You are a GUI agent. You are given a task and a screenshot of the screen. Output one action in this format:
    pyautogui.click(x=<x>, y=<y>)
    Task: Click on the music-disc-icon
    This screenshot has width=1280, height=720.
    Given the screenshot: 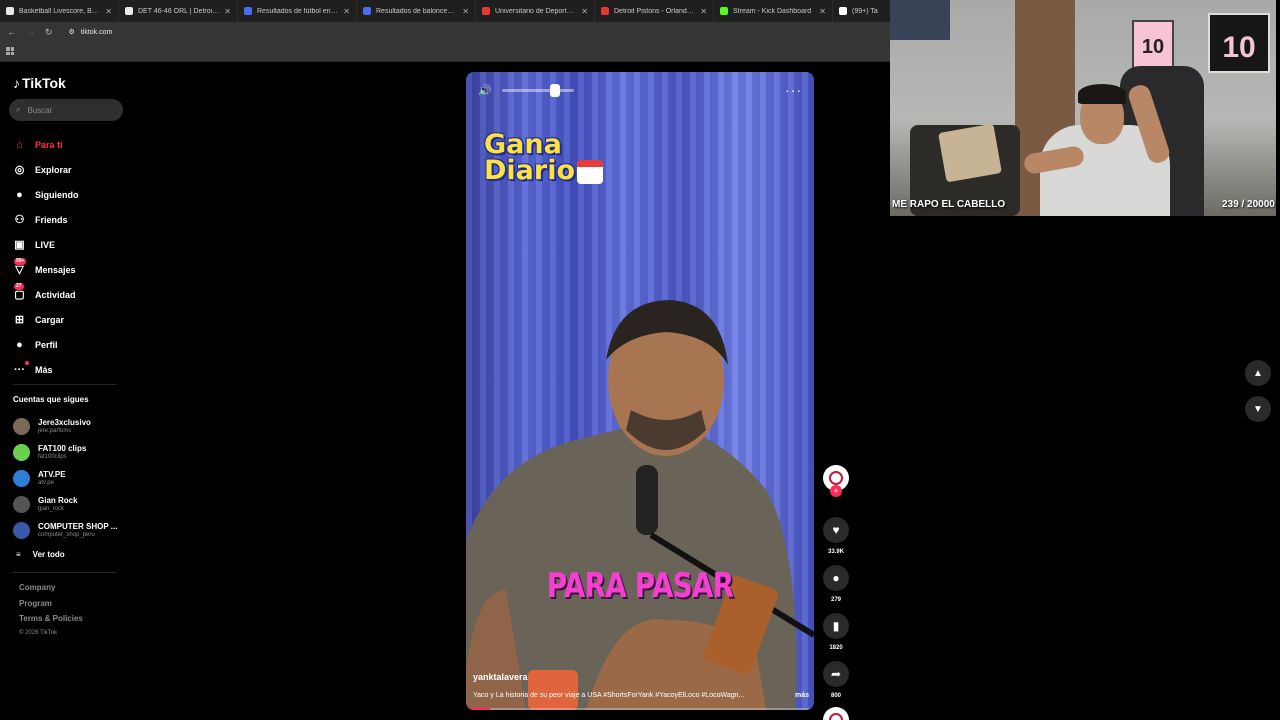 What is the action you would take?
    pyautogui.click(x=836, y=713)
    